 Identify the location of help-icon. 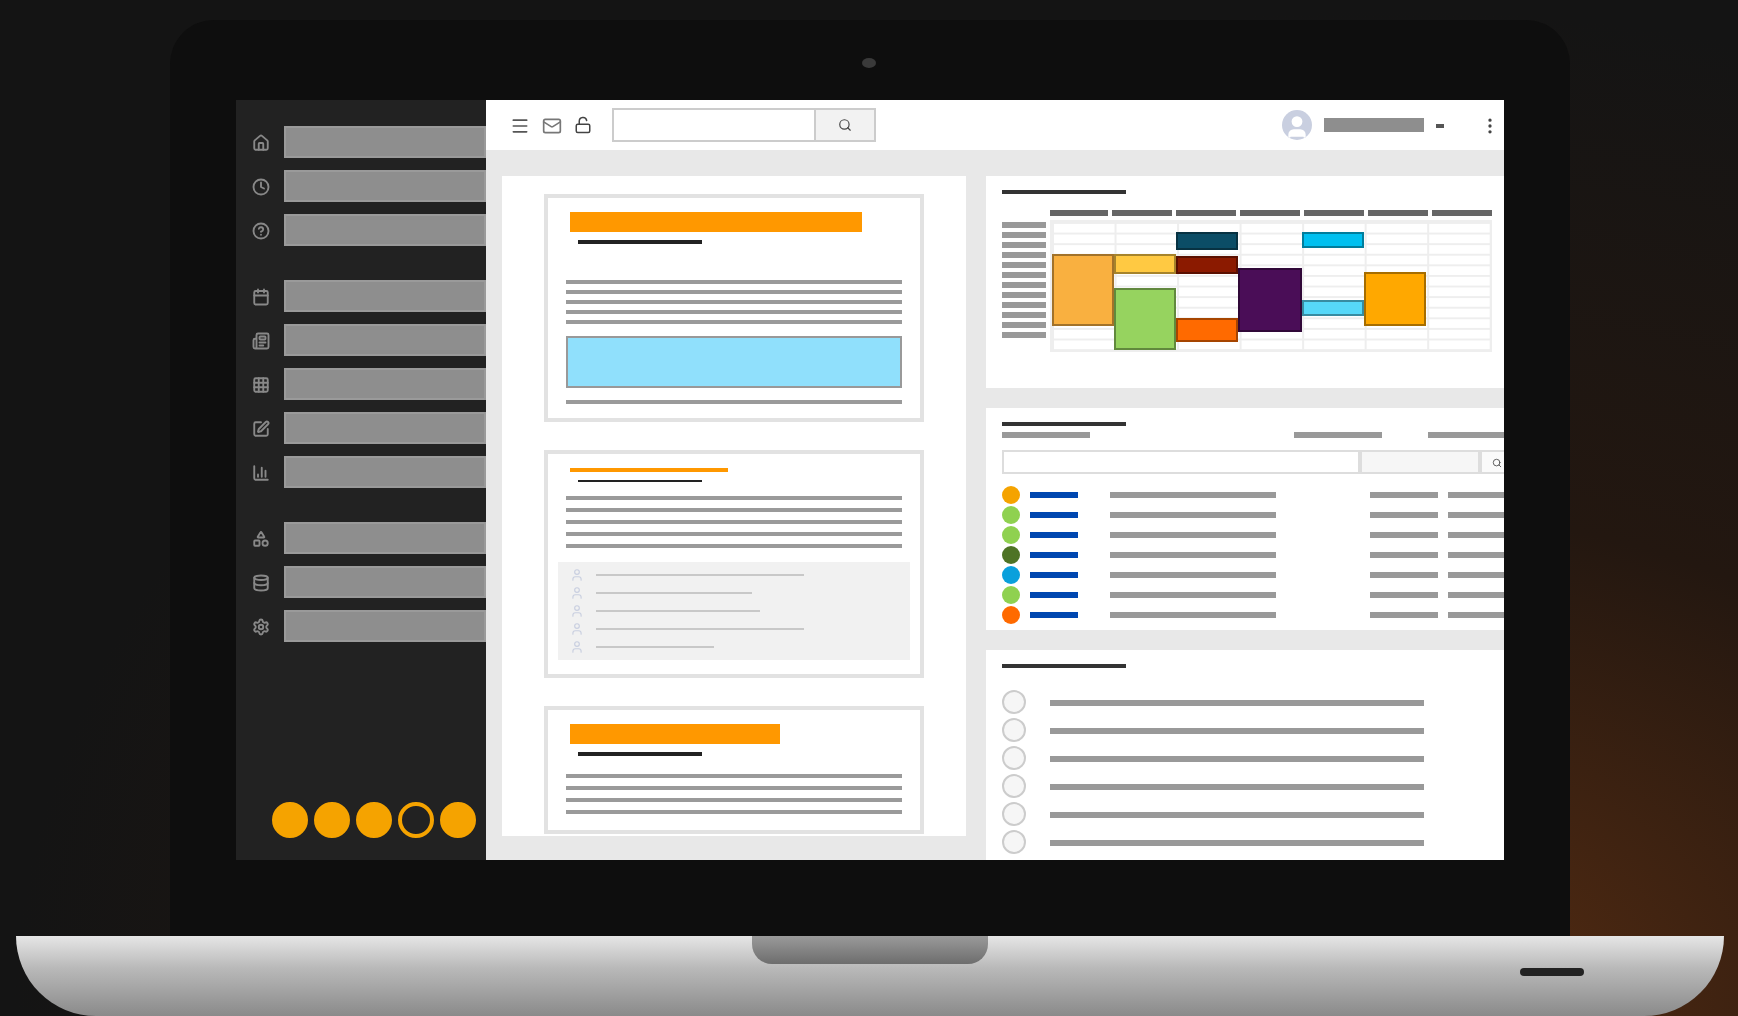
(260, 230).